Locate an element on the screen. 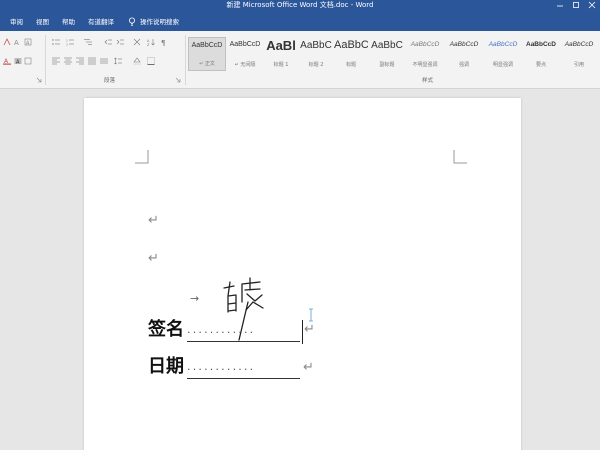  style-name: 标题 is located at coordinates (350, 65).